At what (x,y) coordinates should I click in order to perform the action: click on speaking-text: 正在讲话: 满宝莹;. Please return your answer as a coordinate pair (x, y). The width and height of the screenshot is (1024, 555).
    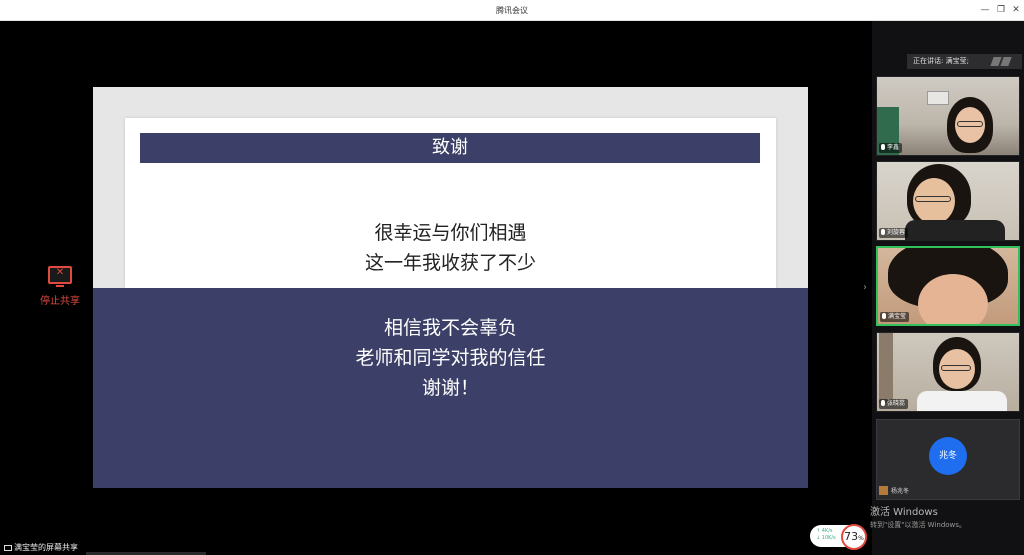
    Looking at the image, I should click on (941, 61).